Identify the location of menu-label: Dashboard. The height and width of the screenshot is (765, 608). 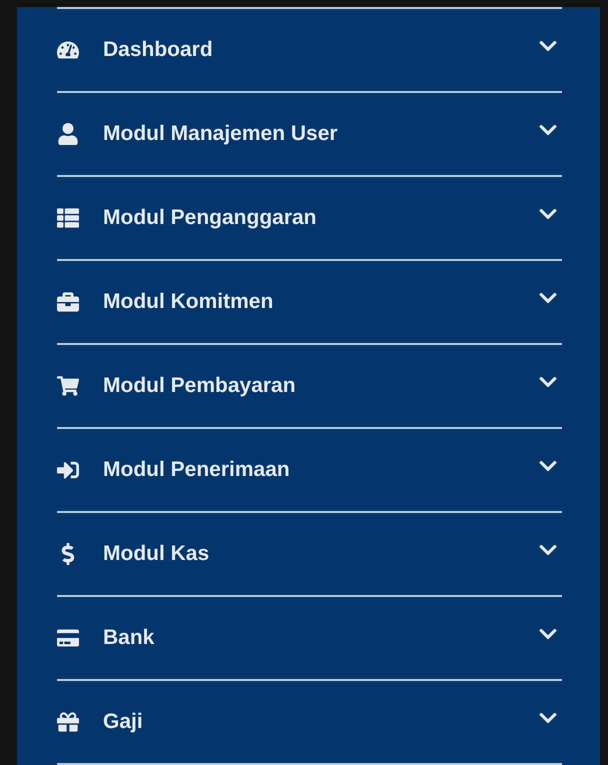
(158, 50).